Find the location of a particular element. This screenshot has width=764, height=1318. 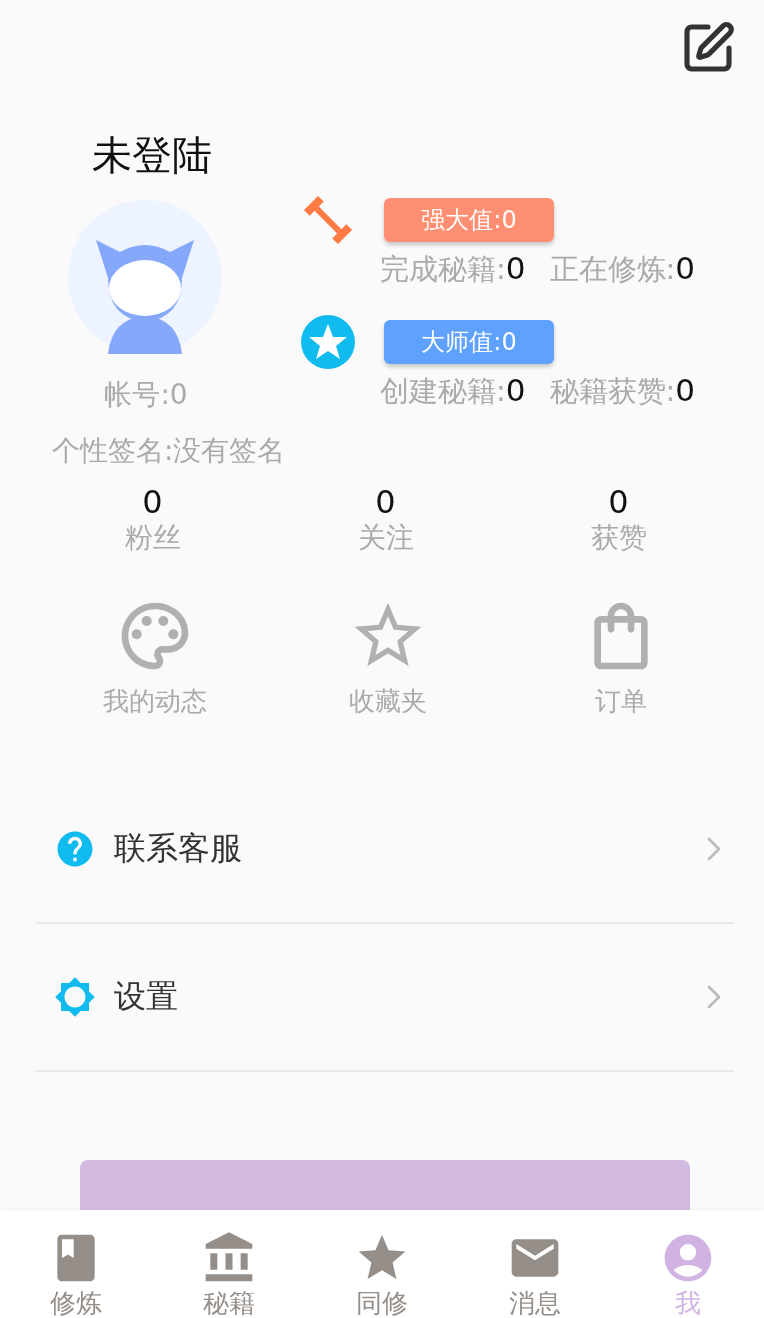

nav-tab: 消息 is located at coordinates (535, 1264).